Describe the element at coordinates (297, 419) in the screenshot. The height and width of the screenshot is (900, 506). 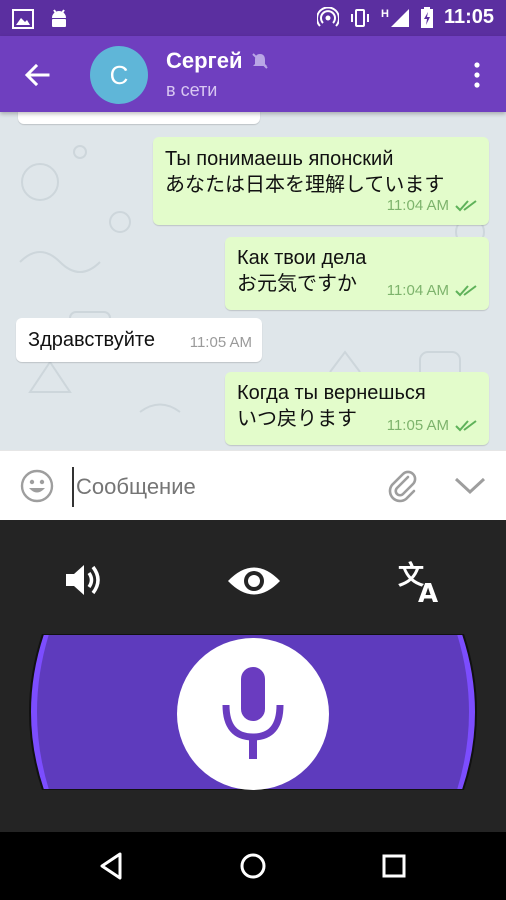
I see `message-text-translation: いつ戻ります` at that location.